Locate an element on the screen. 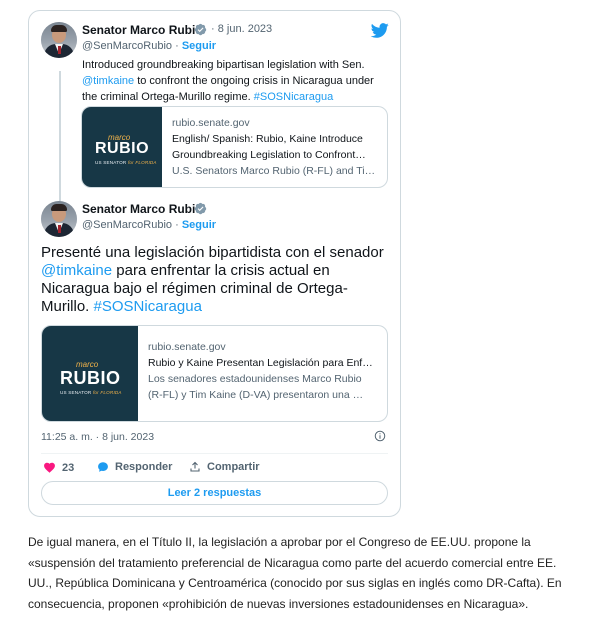 The image size is (598, 624). heart-icon is located at coordinates (49, 467).